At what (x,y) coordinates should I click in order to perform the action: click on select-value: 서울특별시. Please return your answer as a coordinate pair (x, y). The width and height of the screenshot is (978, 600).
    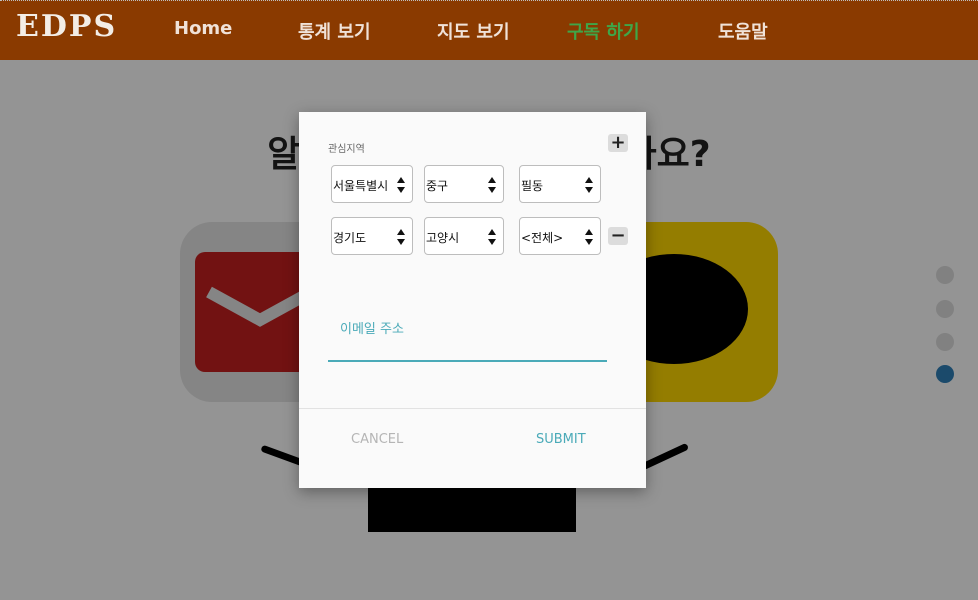
    Looking at the image, I should click on (361, 186).